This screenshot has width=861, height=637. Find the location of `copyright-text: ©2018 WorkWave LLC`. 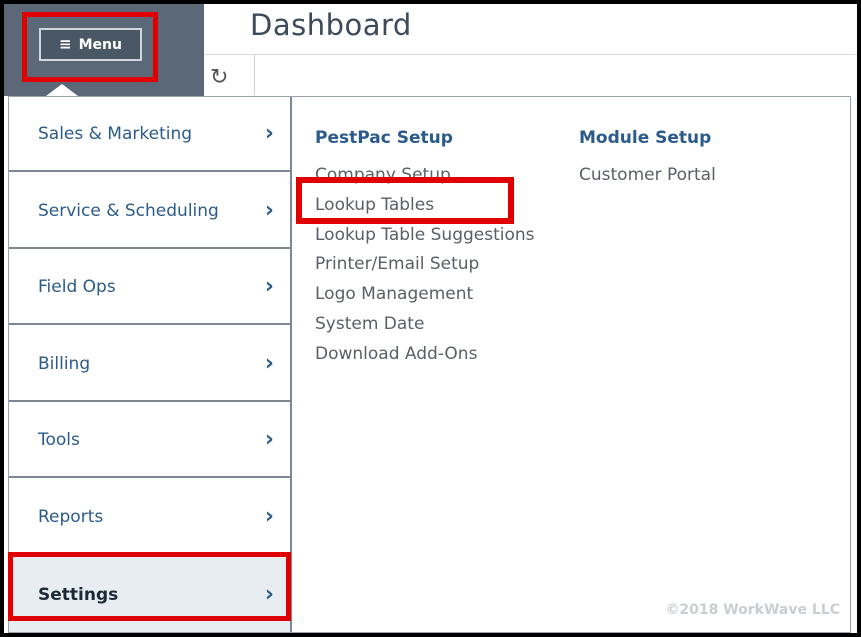

copyright-text: ©2018 WorkWave LLC is located at coordinates (752, 610).